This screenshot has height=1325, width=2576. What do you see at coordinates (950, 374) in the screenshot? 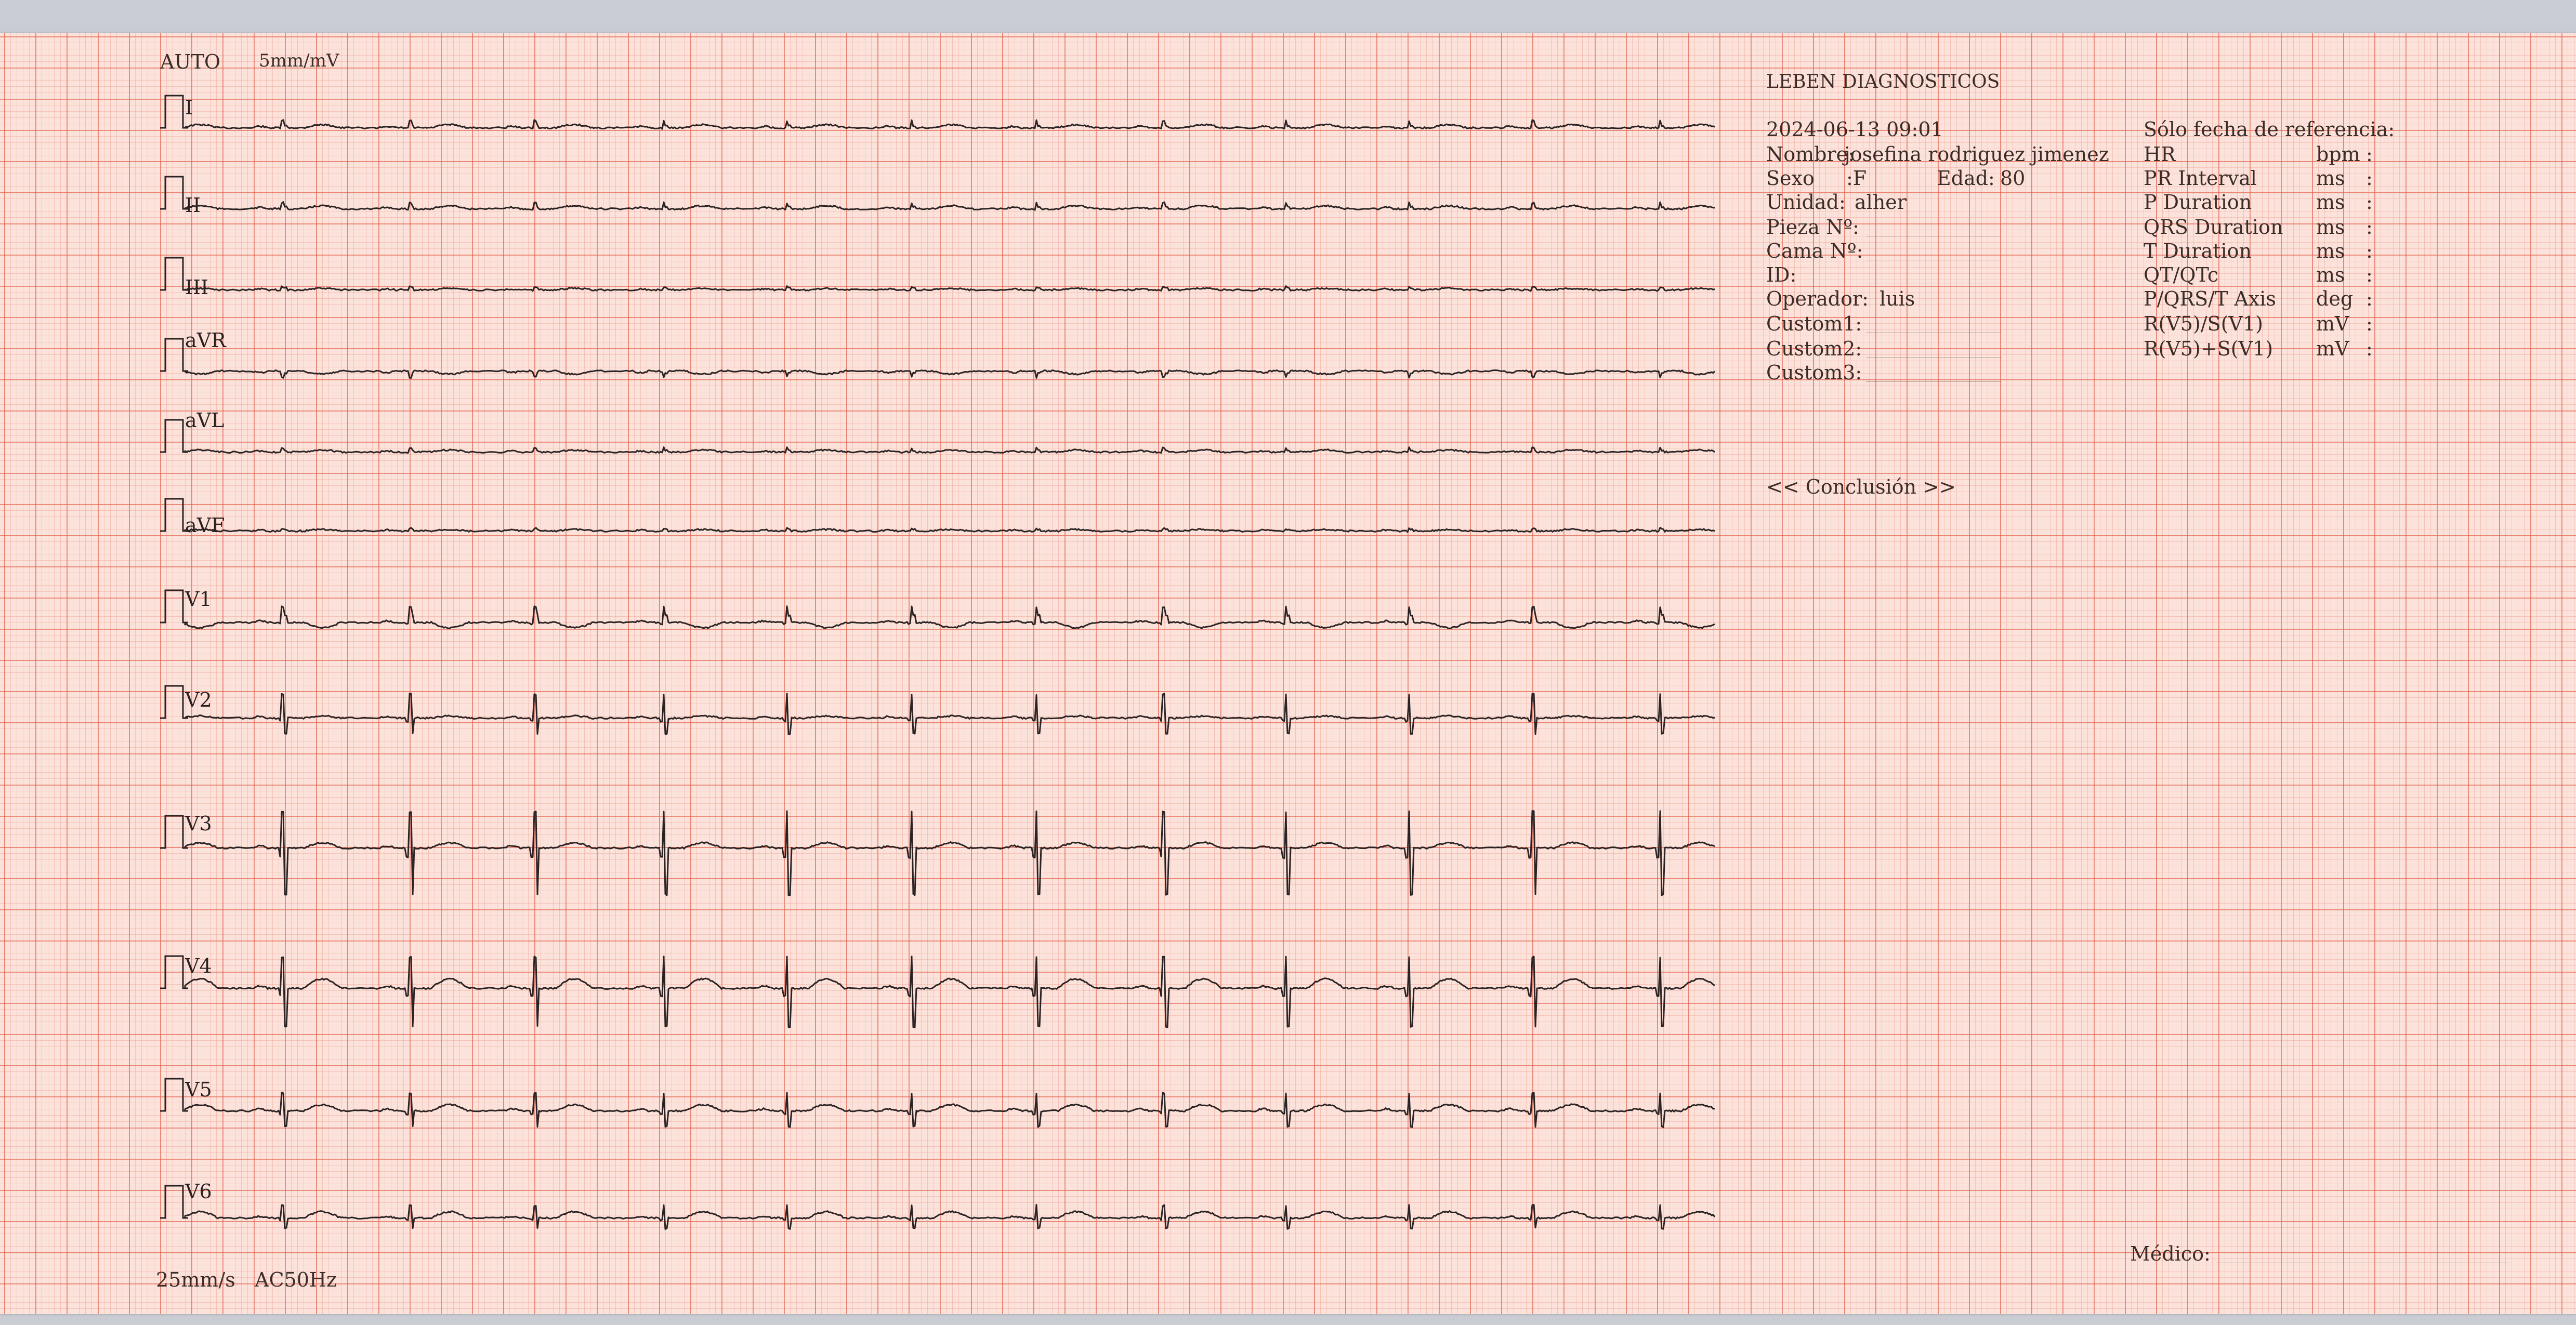
I see `ecg-trace-aVR` at bounding box center [950, 374].